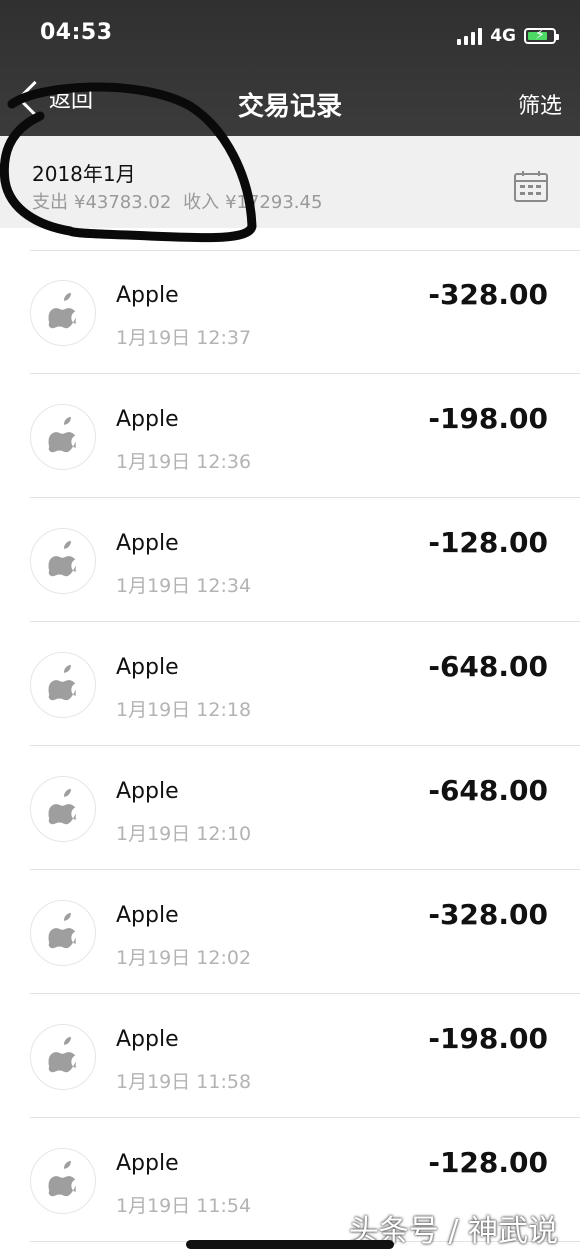  What do you see at coordinates (290, 436) in the screenshot?
I see `transaction-row: Apple 1月19日 12:36 -198.00` at bounding box center [290, 436].